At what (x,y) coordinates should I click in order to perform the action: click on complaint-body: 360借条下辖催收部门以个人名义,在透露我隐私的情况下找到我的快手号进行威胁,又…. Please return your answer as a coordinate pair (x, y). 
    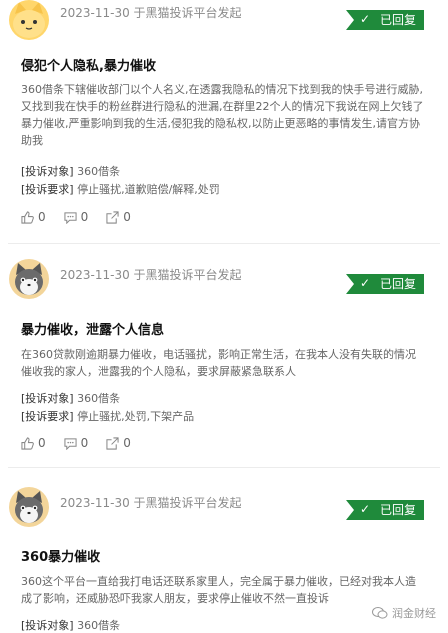
    Looking at the image, I should click on (222, 115).